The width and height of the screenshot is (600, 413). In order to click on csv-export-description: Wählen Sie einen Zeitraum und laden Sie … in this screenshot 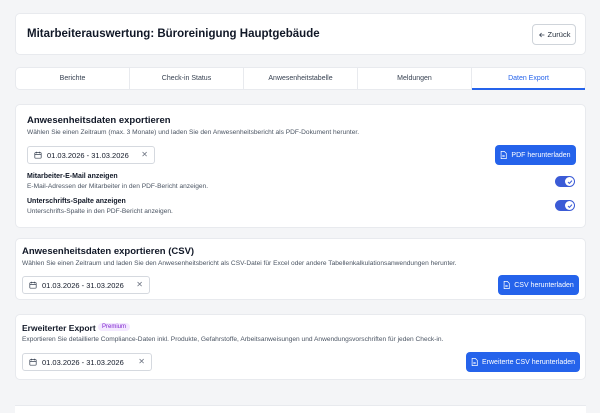, I will do `click(239, 263)`.